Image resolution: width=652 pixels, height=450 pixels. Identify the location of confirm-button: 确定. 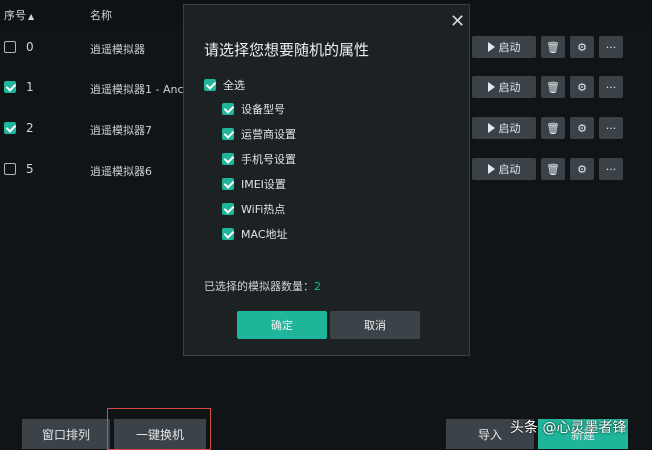
(282, 325).